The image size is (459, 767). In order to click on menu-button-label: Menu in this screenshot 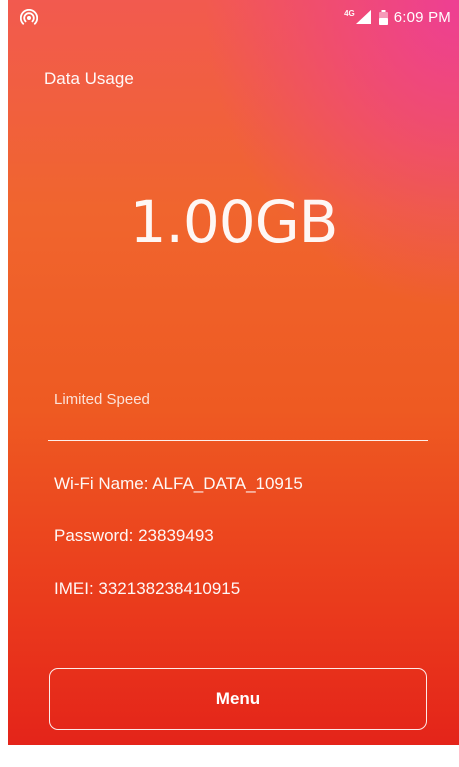, I will do `click(238, 698)`.